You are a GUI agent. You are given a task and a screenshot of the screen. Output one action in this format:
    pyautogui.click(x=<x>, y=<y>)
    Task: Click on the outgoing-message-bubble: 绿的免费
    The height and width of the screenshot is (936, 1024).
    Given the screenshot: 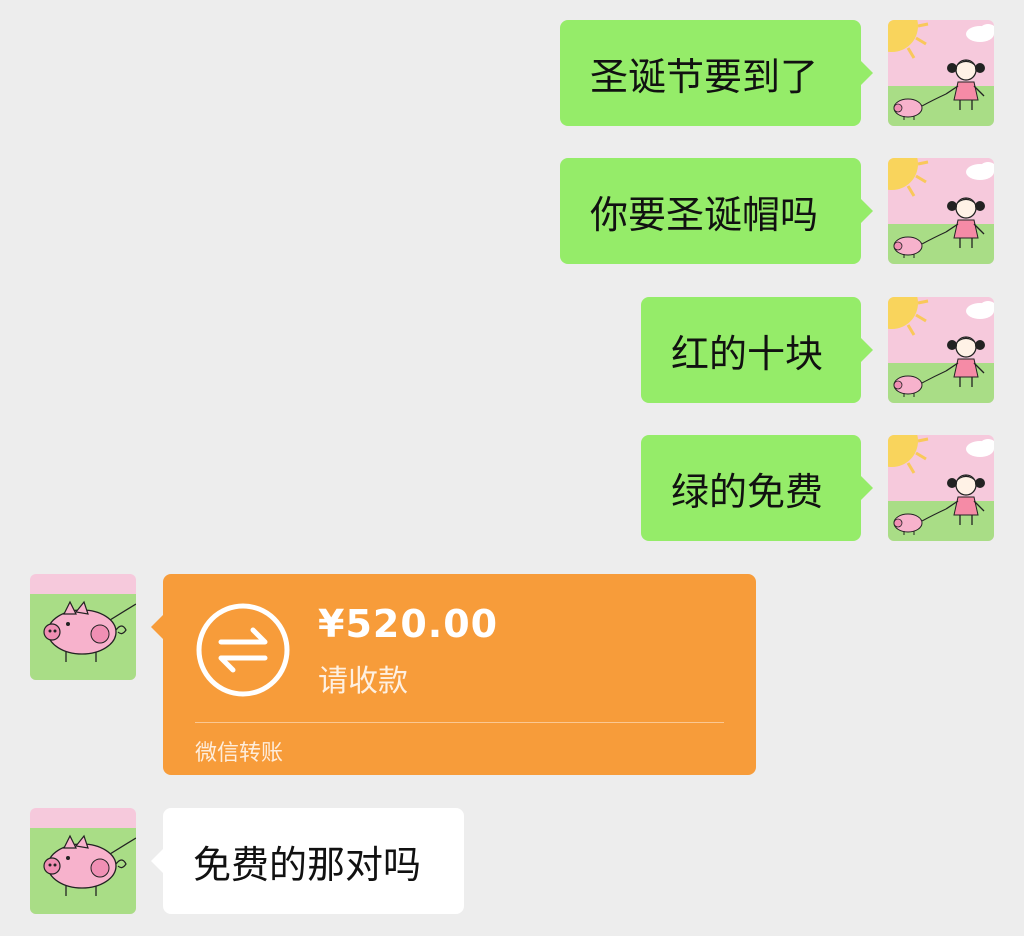 What is the action you would take?
    pyautogui.click(x=757, y=488)
    